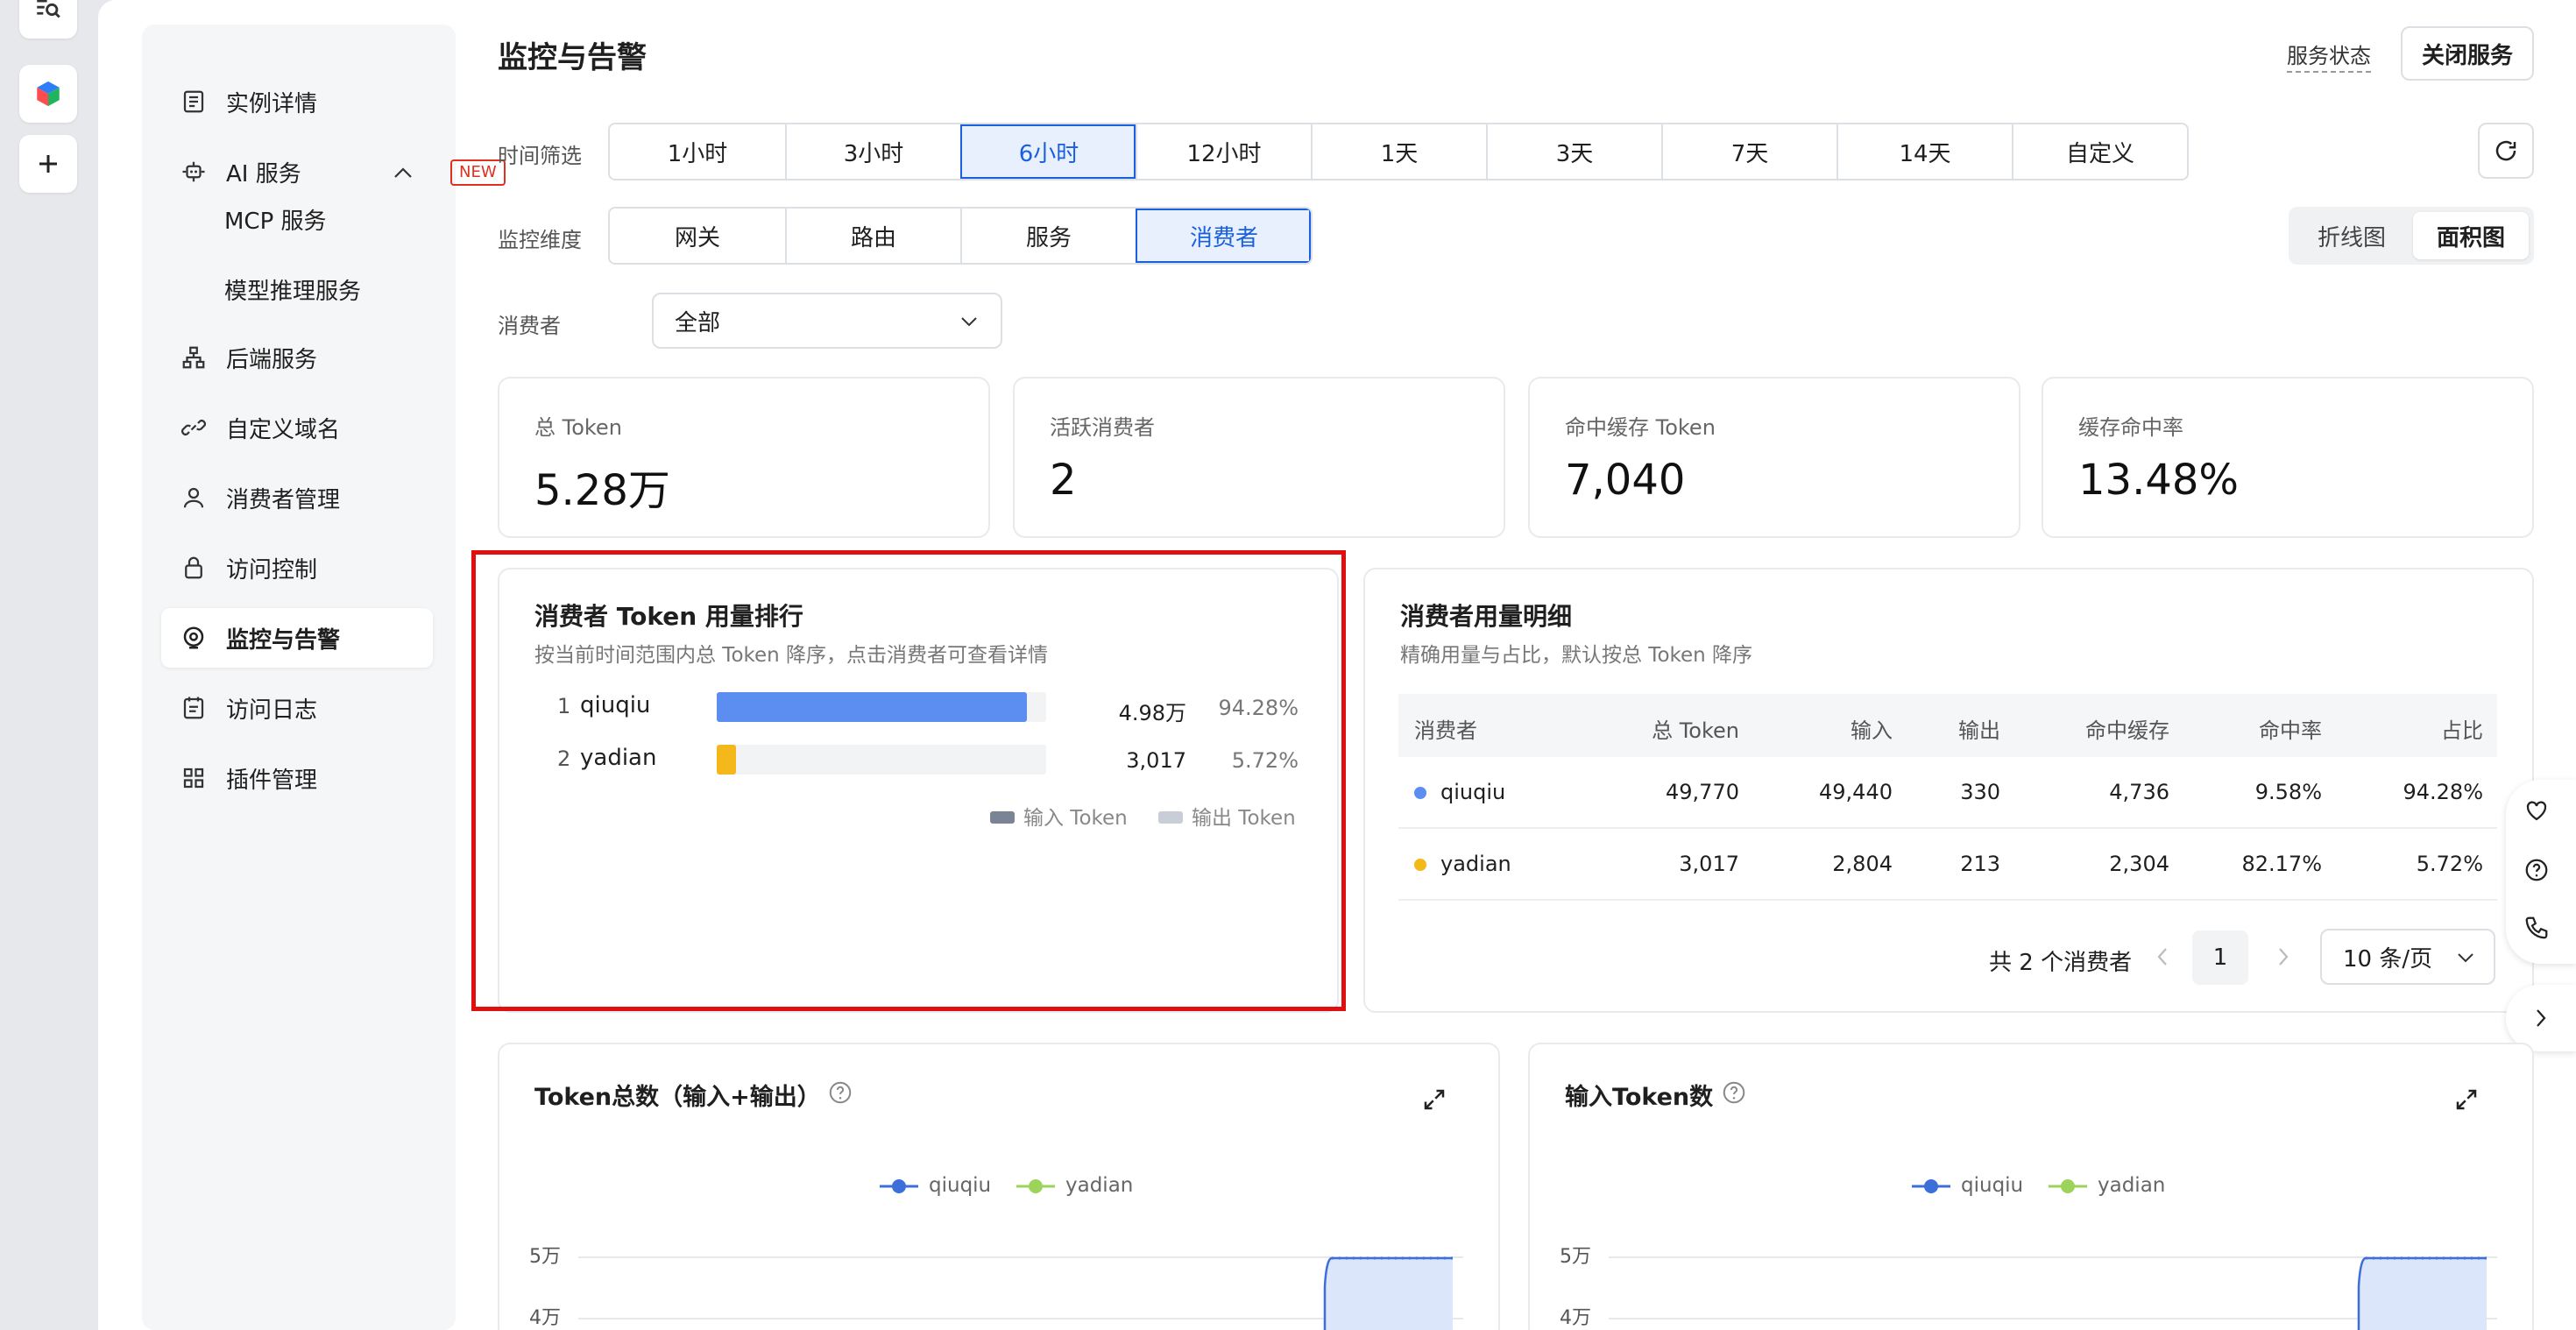 The width and height of the screenshot is (2576, 1330). What do you see at coordinates (292, 289) in the screenshot?
I see `sidebar-subitem-model-inference: 模型推理服务` at bounding box center [292, 289].